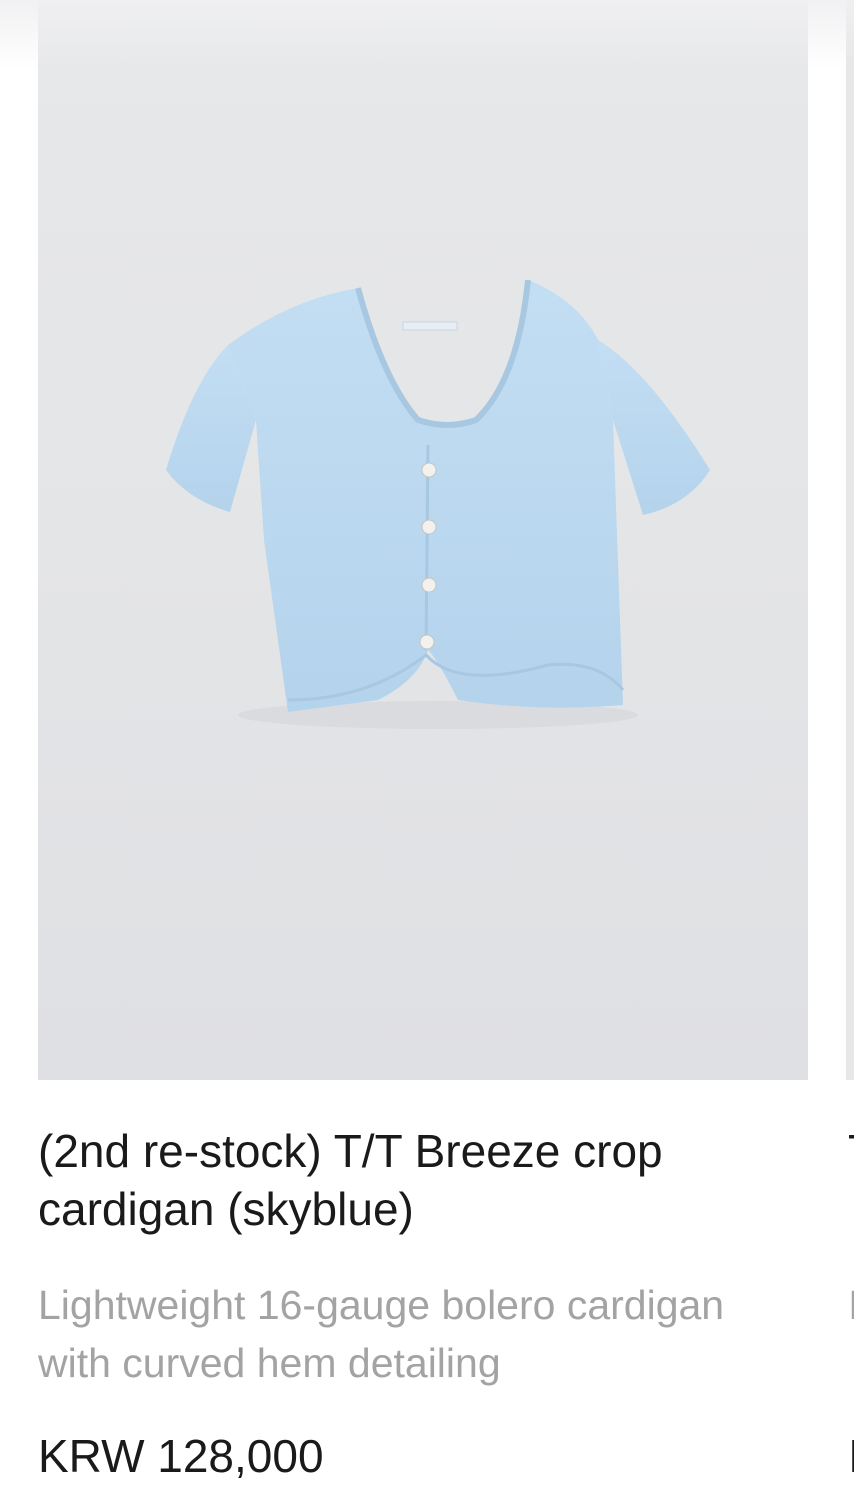  Describe the element at coordinates (427, 35) in the screenshot. I see `top-fade-overlay` at that location.